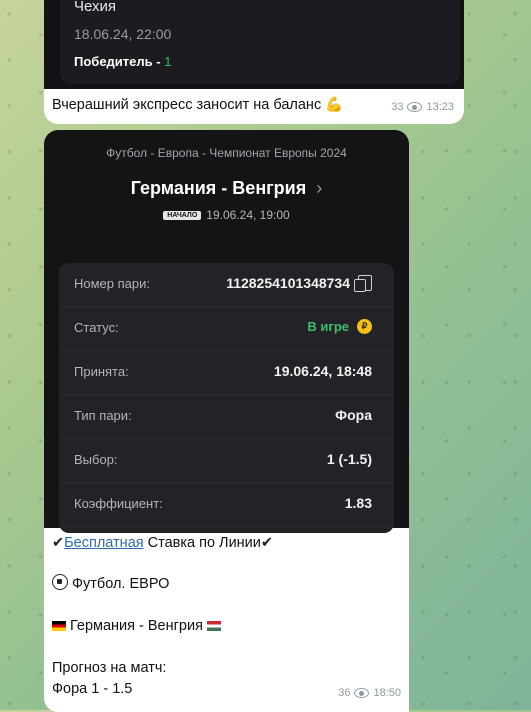 This screenshot has height=712, width=531. What do you see at coordinates (363, 283) in the screenshot?
I see `copy-icon` at bounding box center [363, 283].